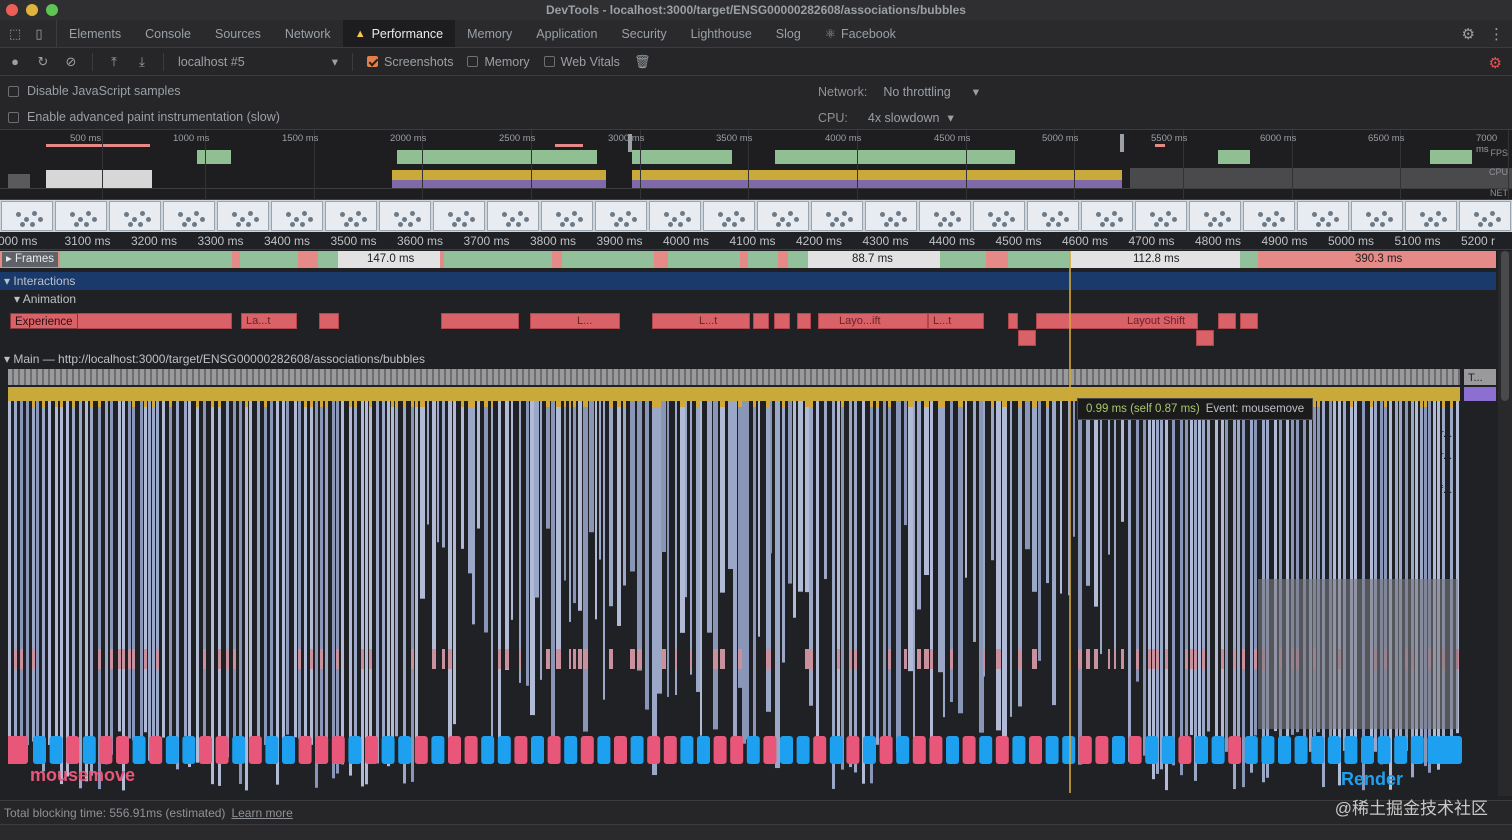 The image size is (1512, 840). Describe the element at coordinates (12, 10) in the screenshot. I see `close-window-button` at that location.